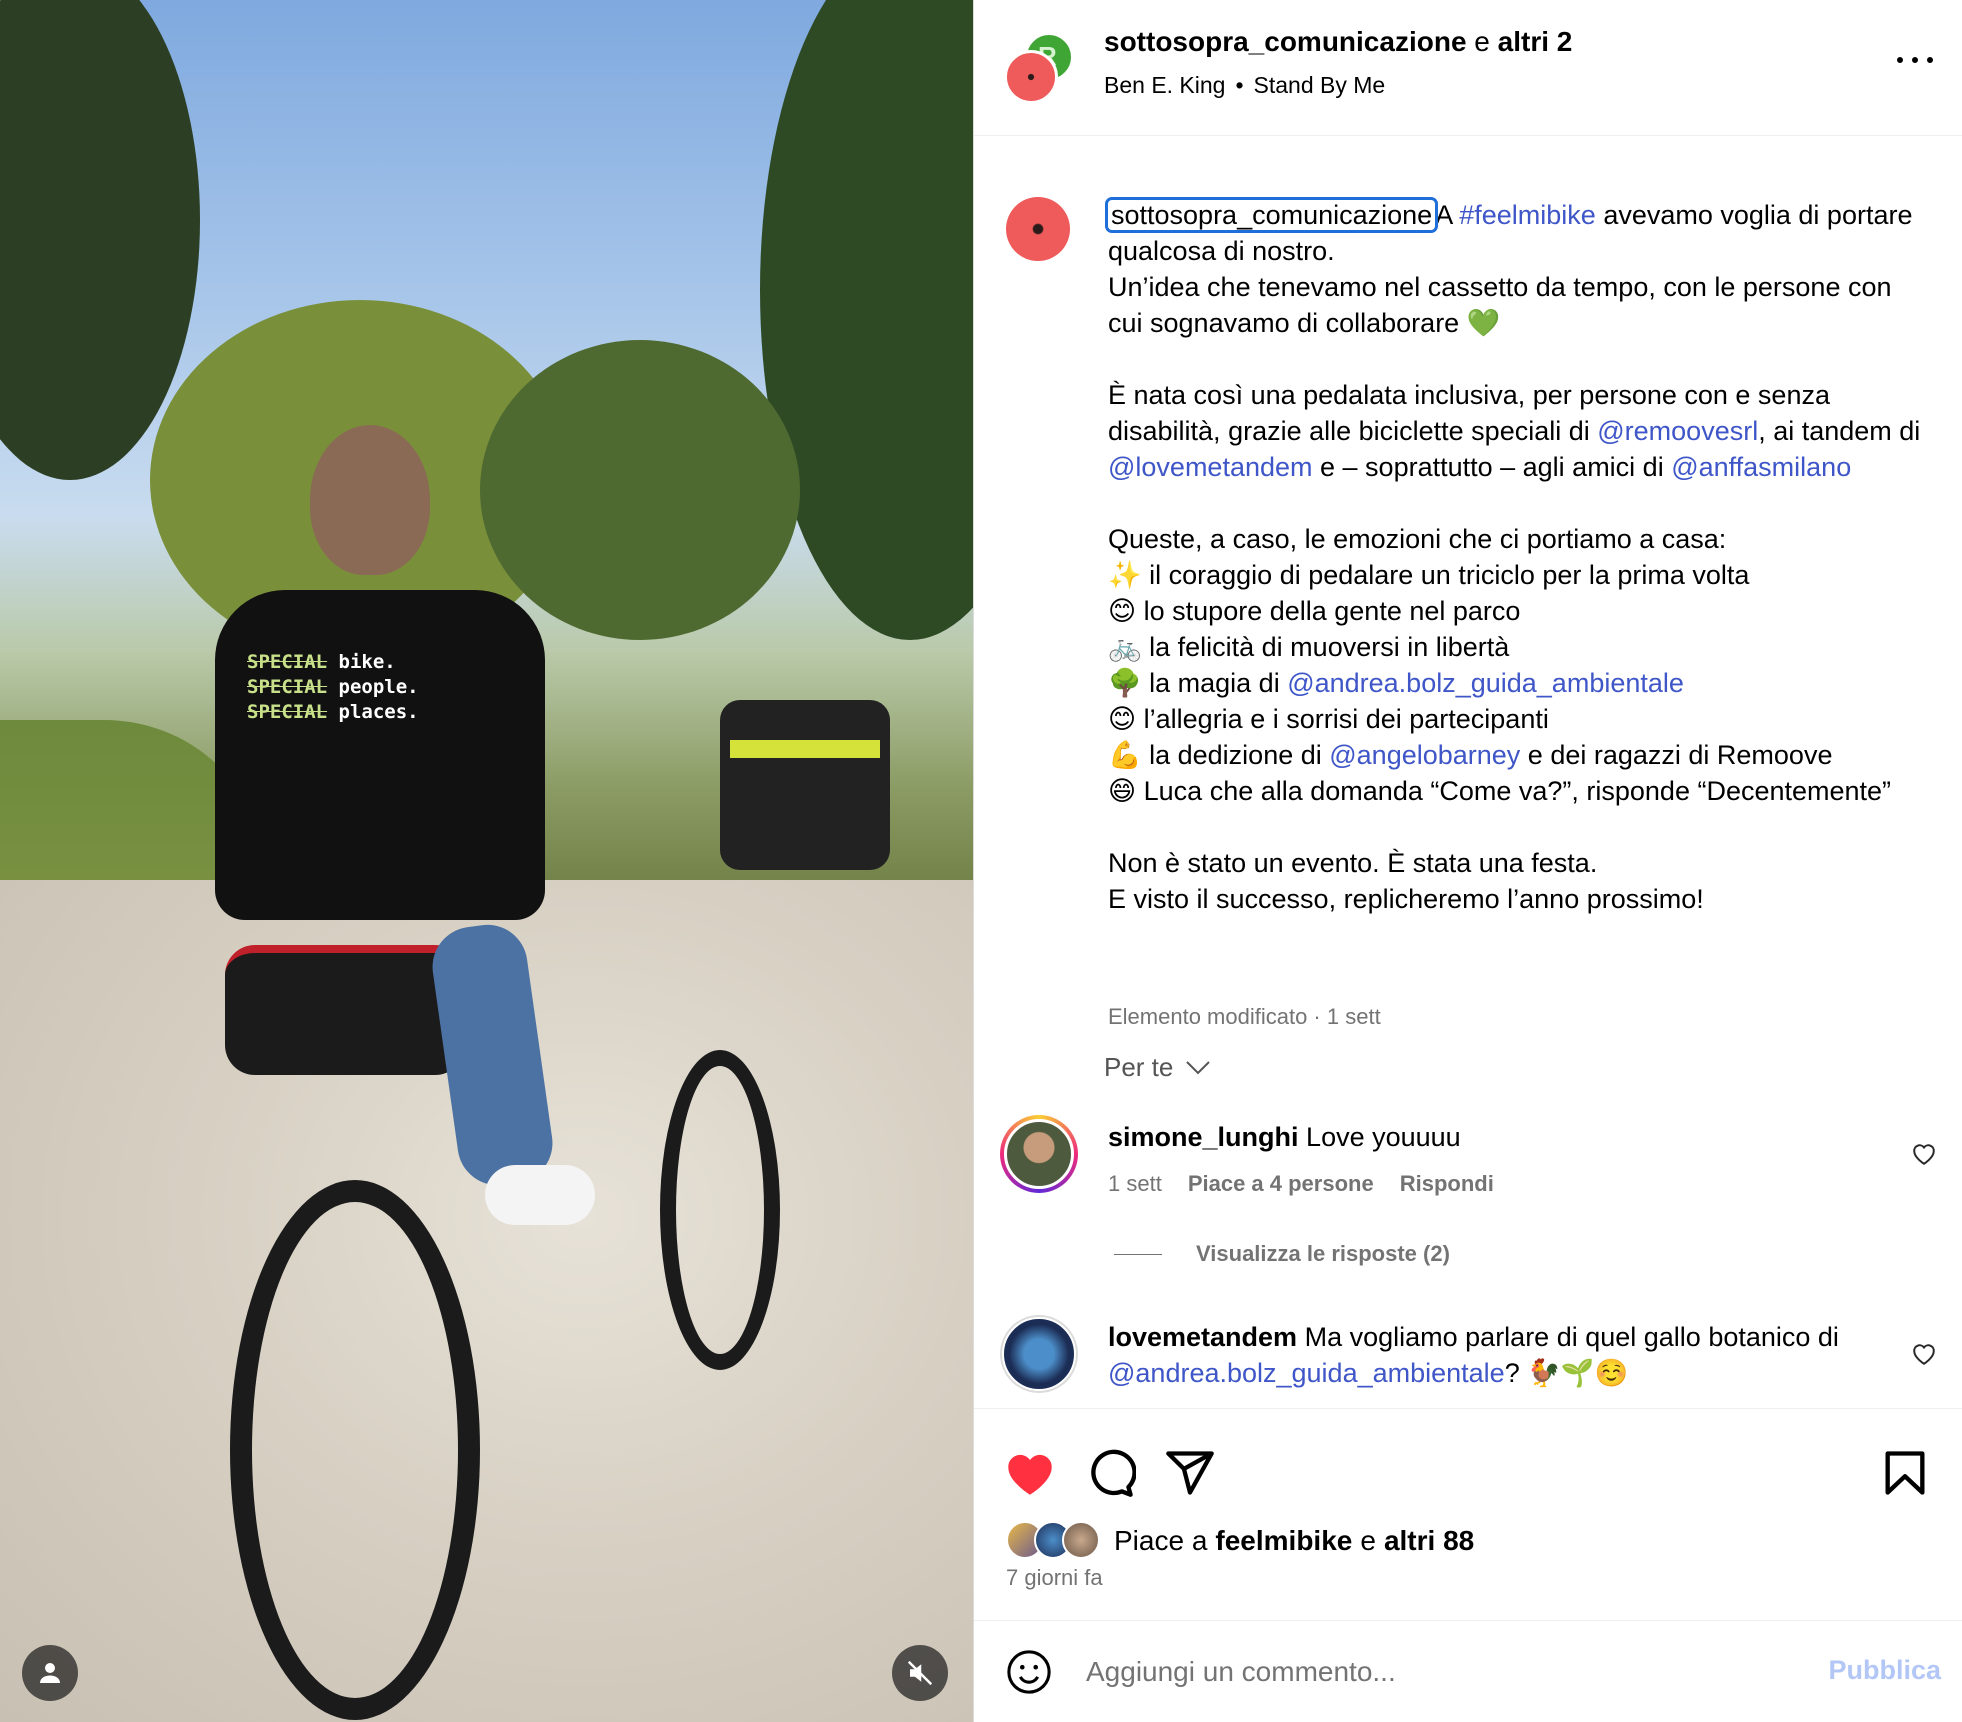 This screenshot has height=1722, width=1962. I want to click on add-comment-bar: Pubblica, so click(1468, 1671).